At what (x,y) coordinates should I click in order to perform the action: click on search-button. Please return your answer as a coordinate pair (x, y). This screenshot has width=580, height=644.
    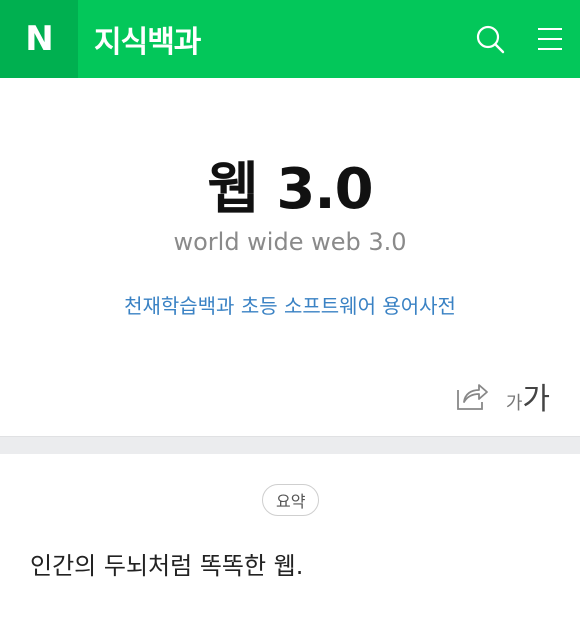
    Looking at the image, I should click on (490, 39).